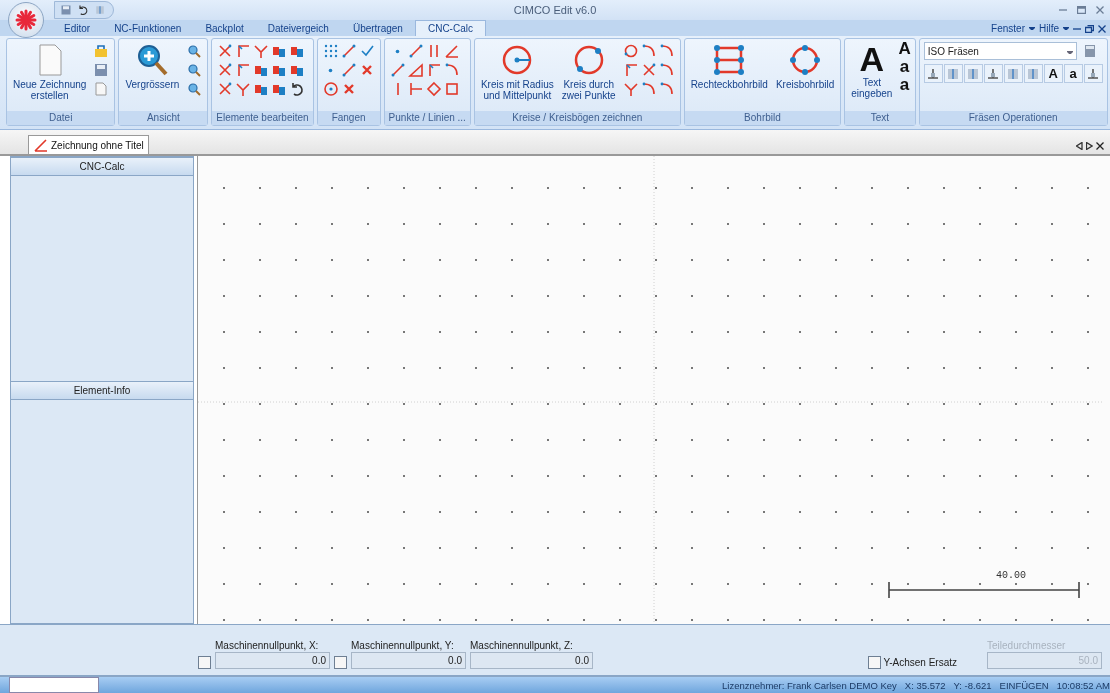  What do you see at coordinates (152, 66) in the screenshot?
I see `ribbon-button: Vergrössern` at bounding box center [152, 66].